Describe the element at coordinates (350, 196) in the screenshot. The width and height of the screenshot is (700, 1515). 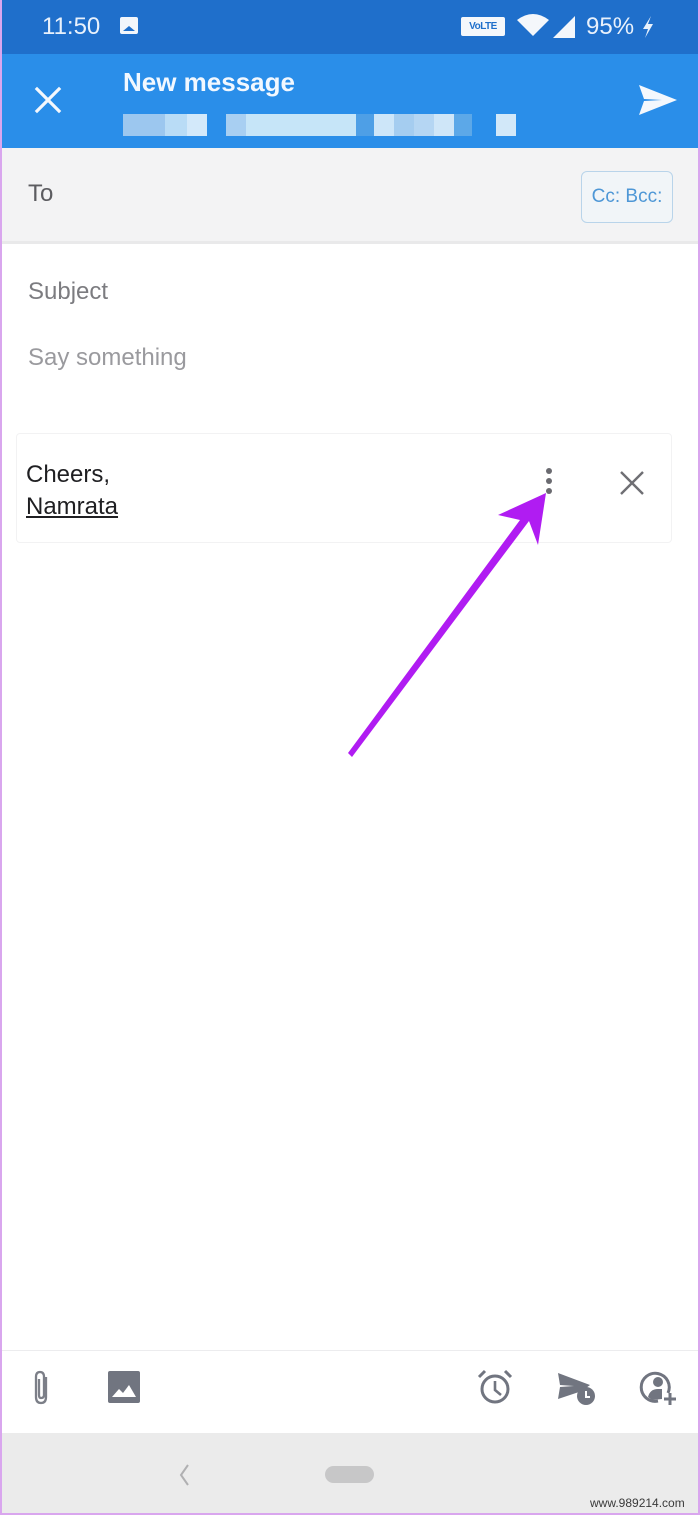
I see `recipient-row: To Cc: Bcc:` at that location.